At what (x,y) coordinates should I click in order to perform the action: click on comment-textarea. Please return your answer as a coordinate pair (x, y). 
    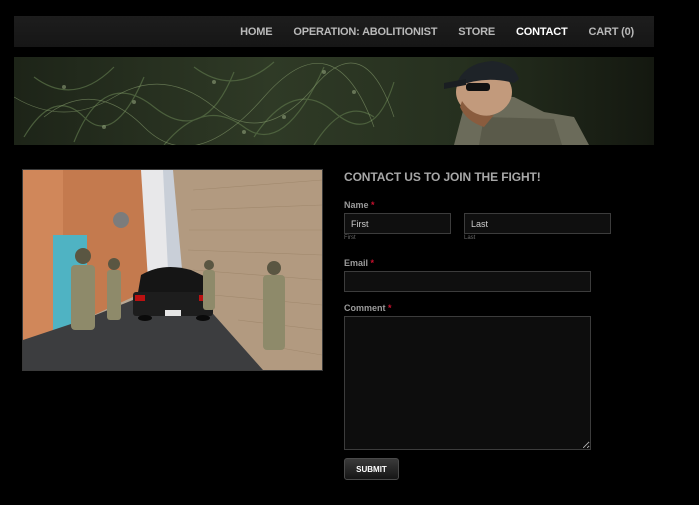
    Looking at the image, I should click on (467, 383).